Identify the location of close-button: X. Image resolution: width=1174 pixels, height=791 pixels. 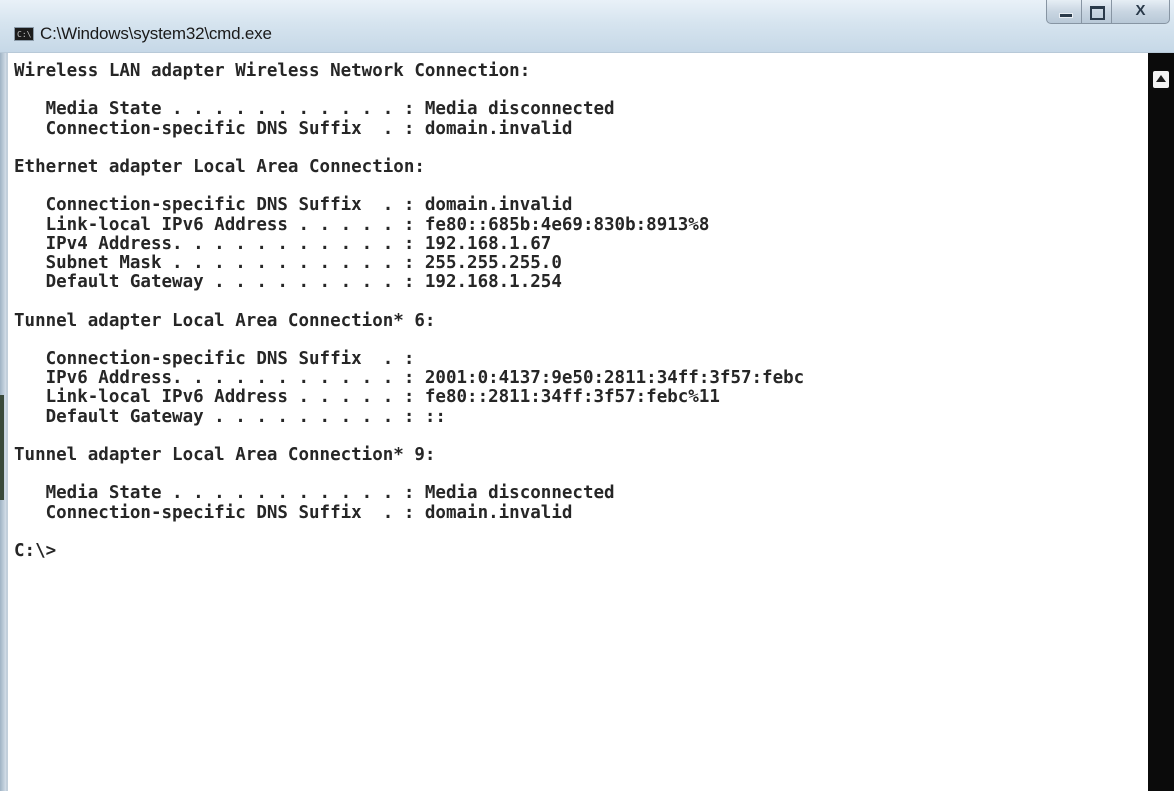
(1141, 12).